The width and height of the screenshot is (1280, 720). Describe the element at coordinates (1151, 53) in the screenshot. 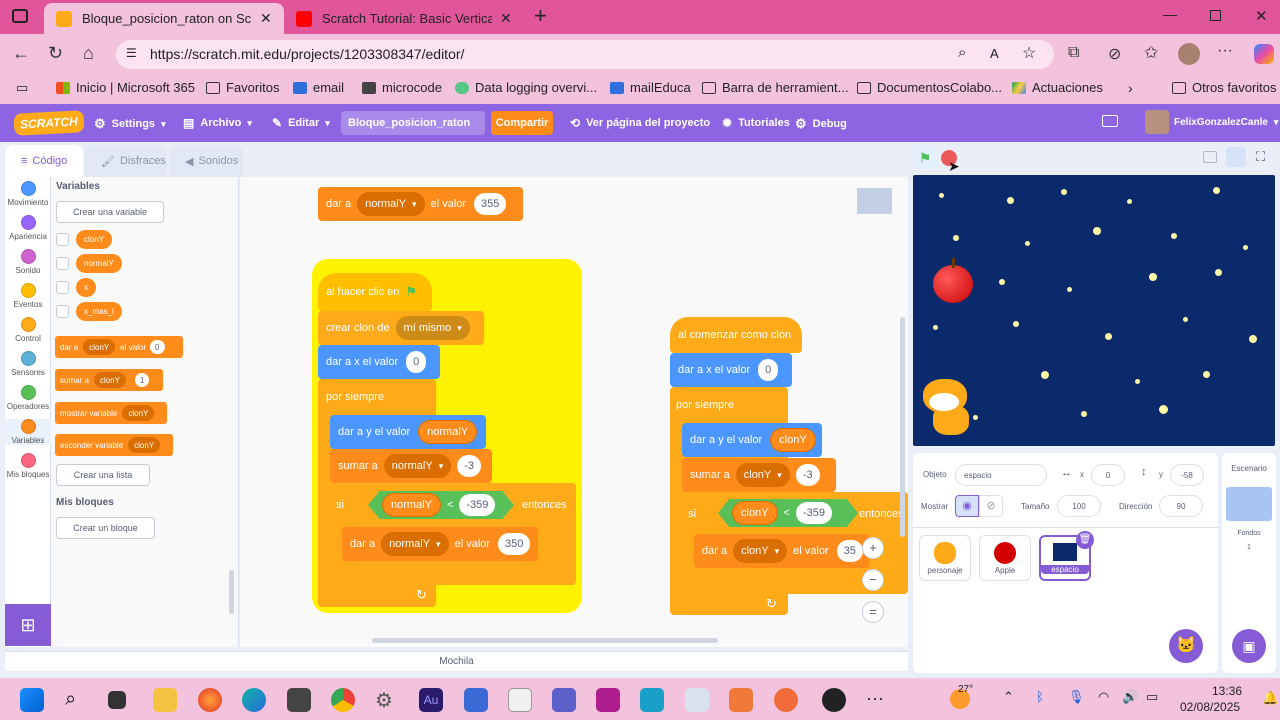

I see `favorites-icon: ✩` at that location.